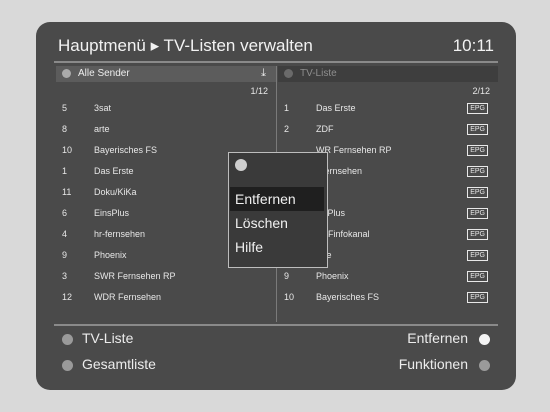 The height and width of the screenshot is (412, 550). What do you see at coordinates (65, 276) in the screenshot?
I see `channel-number: 3` at bounding box center [65, 276].